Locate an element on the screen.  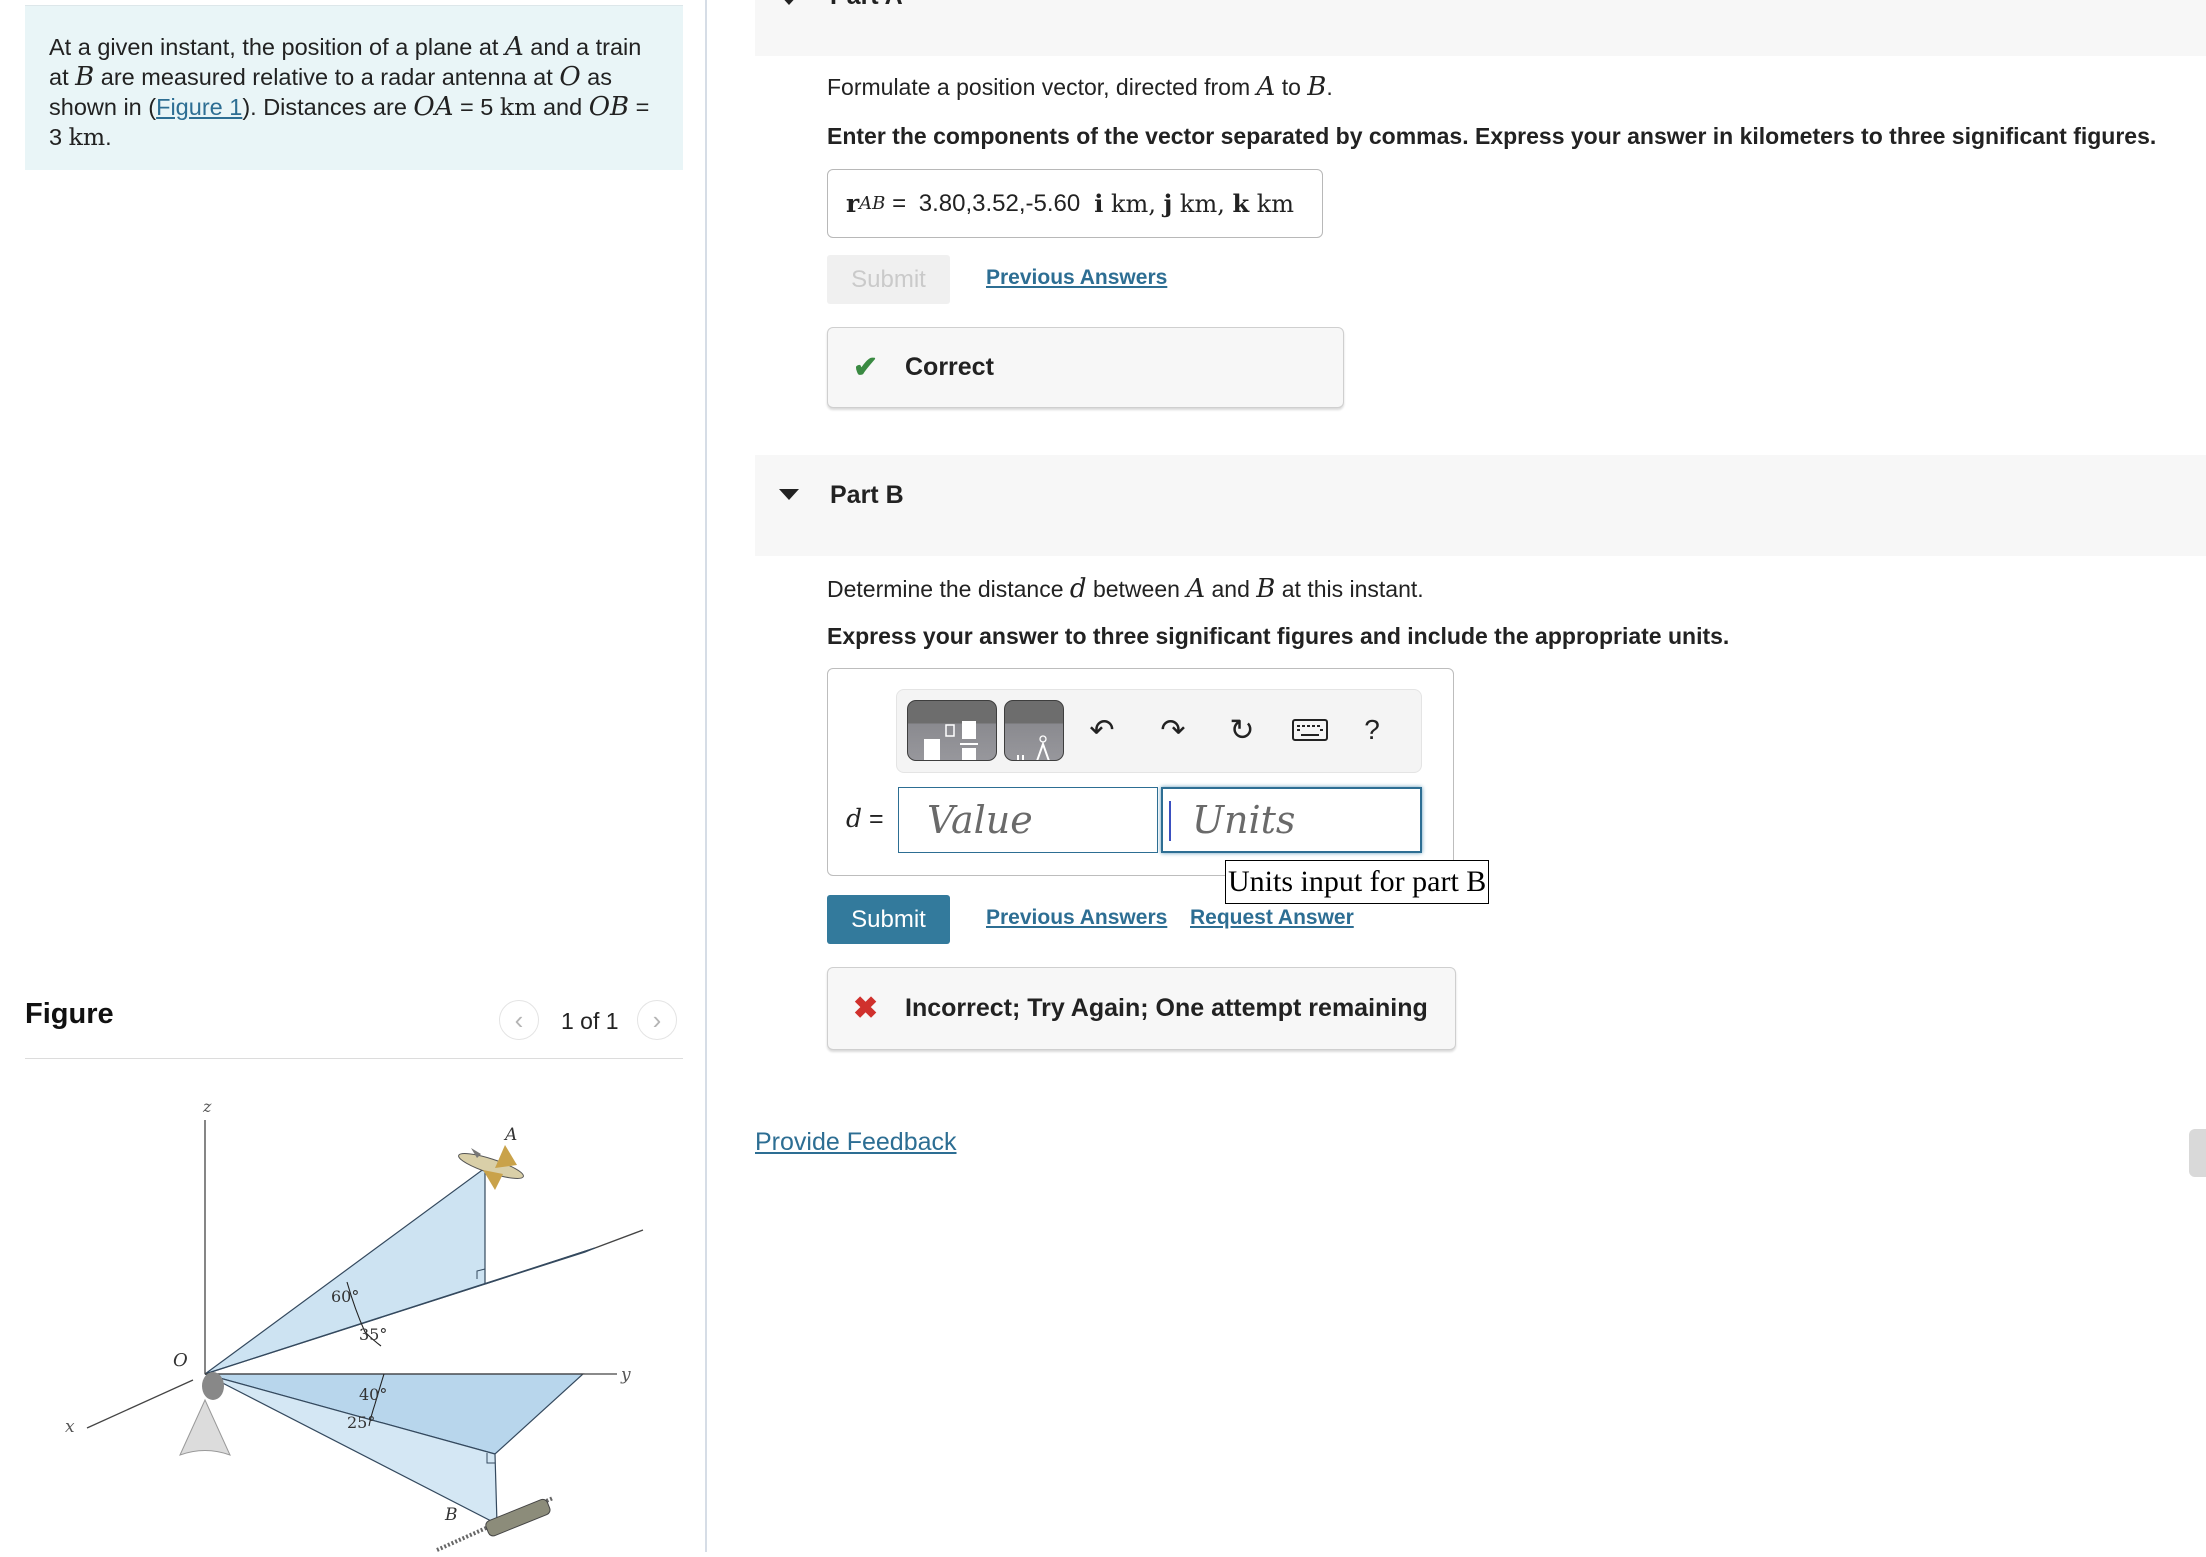
keyboard-icon is located at coordinates (1310, 730).